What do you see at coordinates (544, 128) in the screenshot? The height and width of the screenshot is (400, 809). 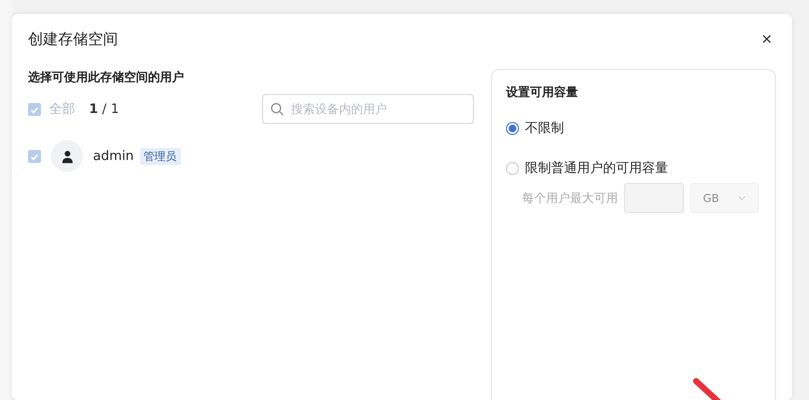 I see `option-label: 不限制` at bounding box center [544, 128].